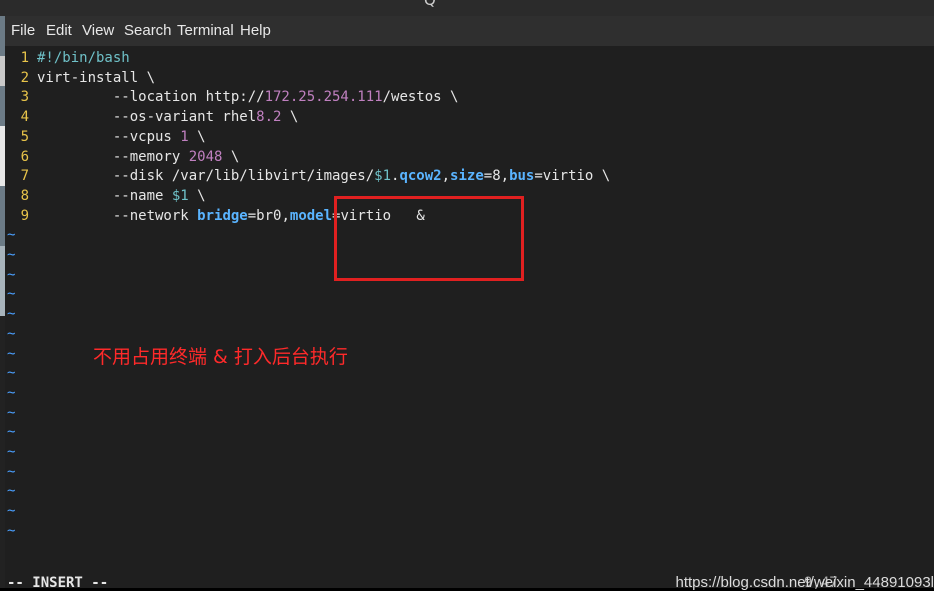 The image size is (934, 591). I want to click on line-number: 3, so click(24, 97).